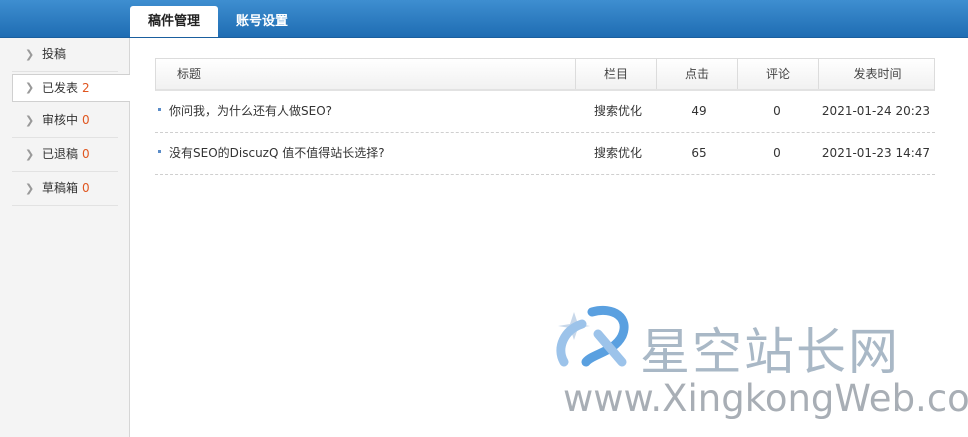 The image size is (968, 437). What do you see at coordinates (699, 153) in the screenshot?
I see `article-clicks: 65` at bounding box center [699, 153].